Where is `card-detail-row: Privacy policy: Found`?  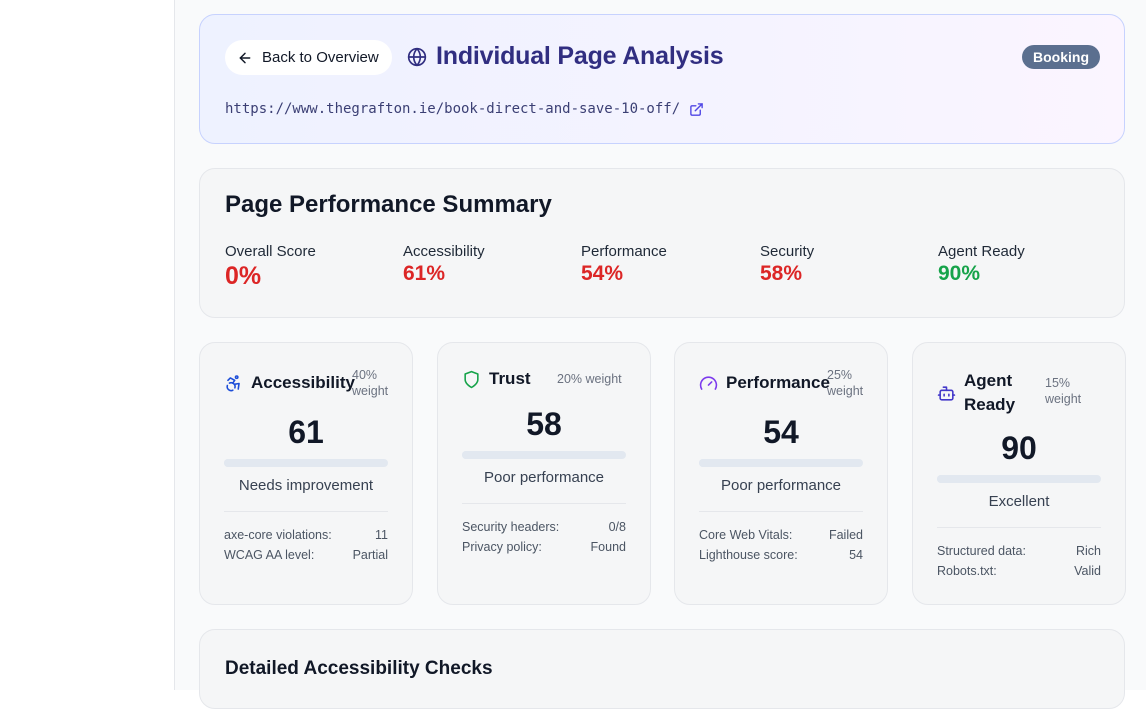 card-detail-row: Privacy policy: Found is located at coordinates (544, 547).